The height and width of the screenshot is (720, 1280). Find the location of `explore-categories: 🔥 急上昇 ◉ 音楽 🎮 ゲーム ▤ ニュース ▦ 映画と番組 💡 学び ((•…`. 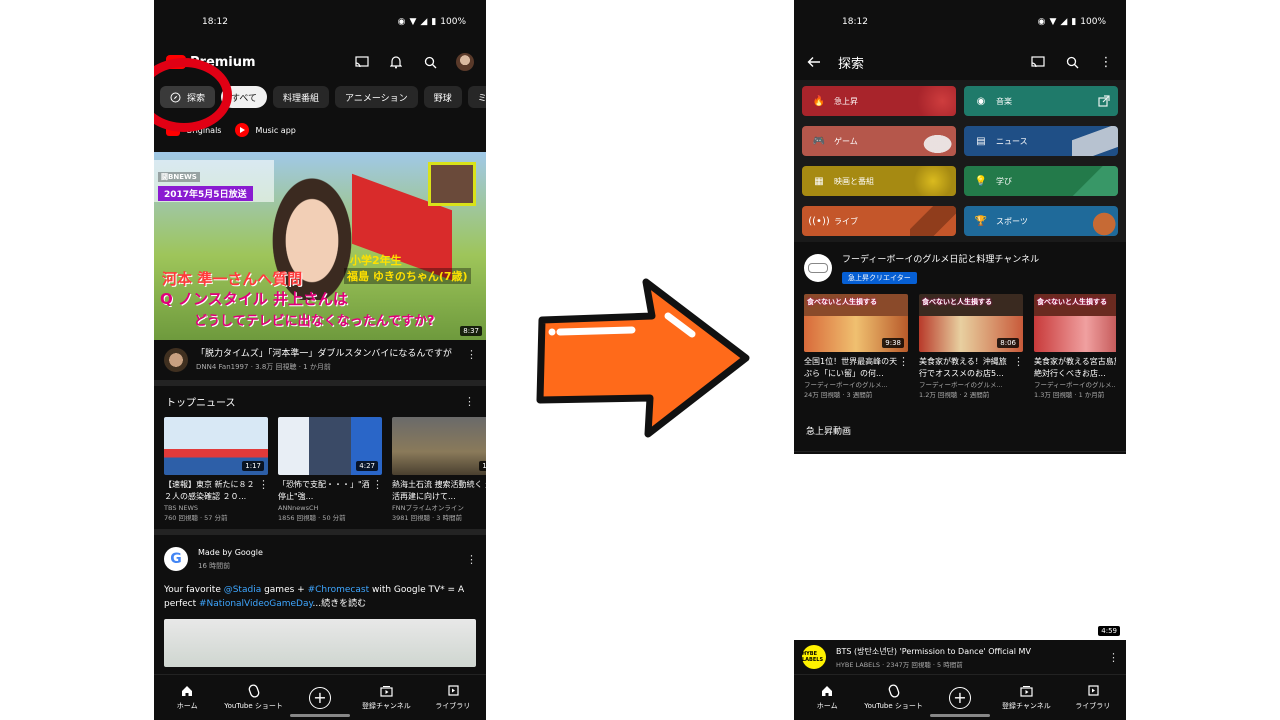

explore-categories: 🔥 急上昇 ◉ 音楽 🎮 ゲーム ▤ ニュース ▦ 映画と番組 💡 学び ((•… is located at coordinates (960, 161).